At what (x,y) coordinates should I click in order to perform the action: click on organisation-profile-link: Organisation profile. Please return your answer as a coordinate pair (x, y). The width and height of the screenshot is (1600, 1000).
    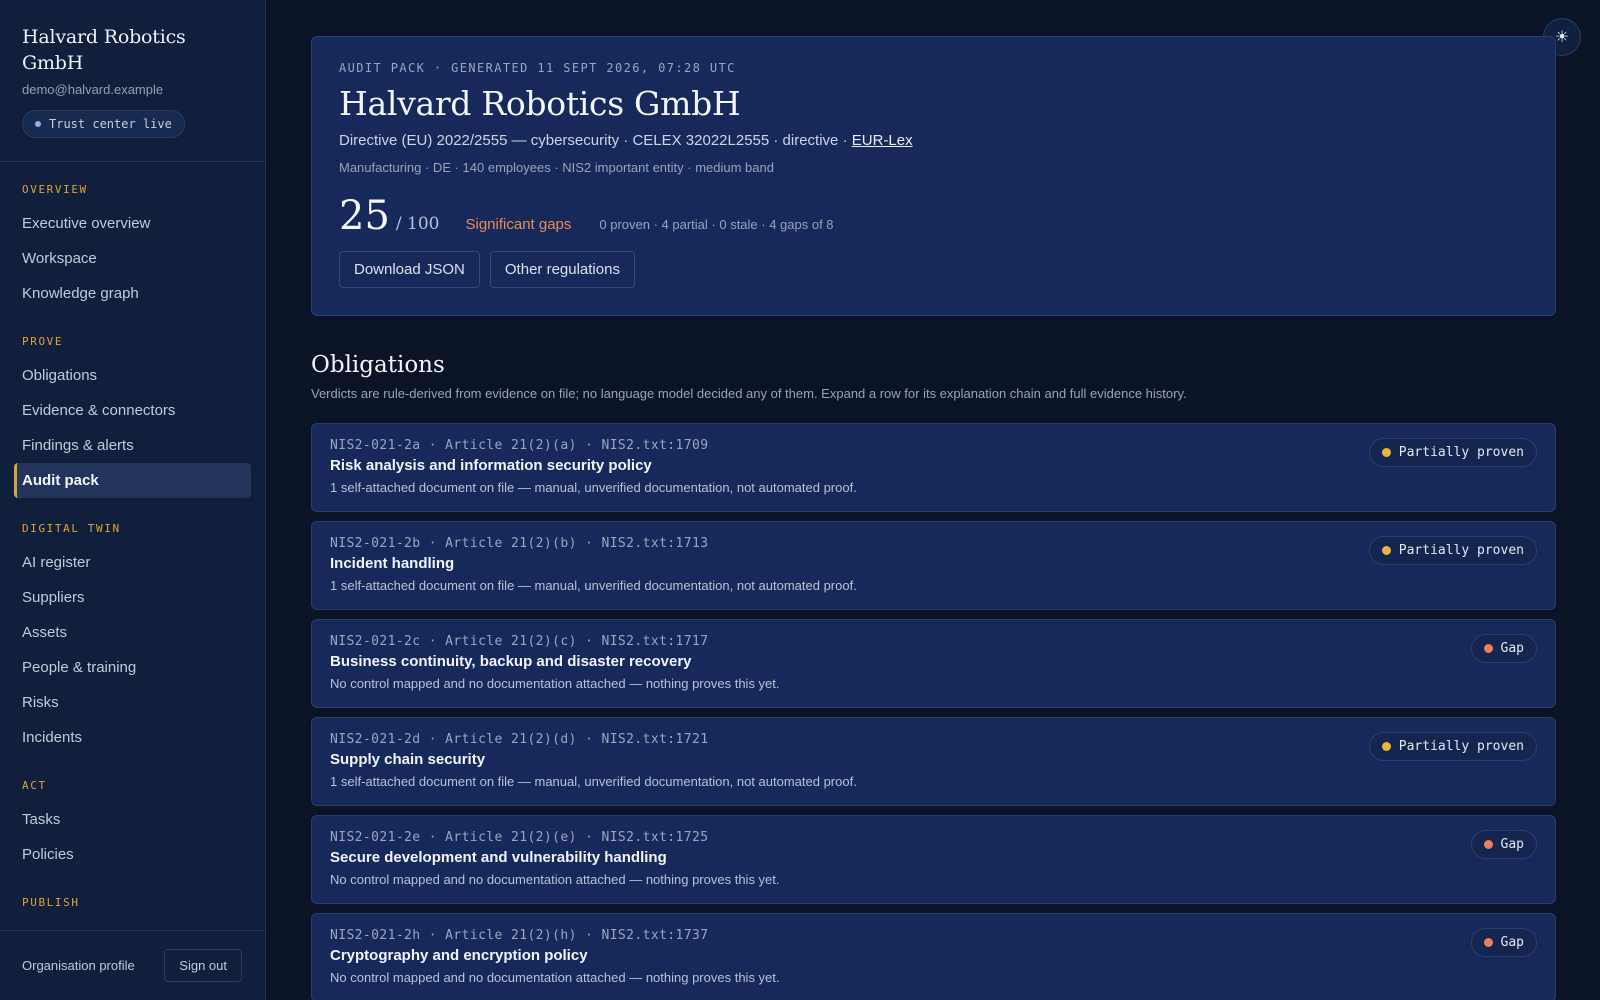
    Looking at the image, I should click on (78, 965).